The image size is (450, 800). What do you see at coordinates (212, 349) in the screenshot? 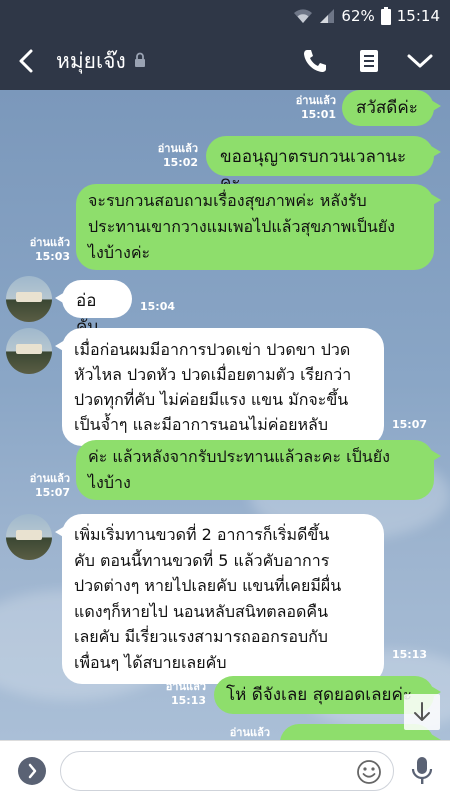
I see `message-line: เมื่อก่อนผมมีอาการปวดเข่า ปวดขา ปวด` at bounding box center [212, 349].